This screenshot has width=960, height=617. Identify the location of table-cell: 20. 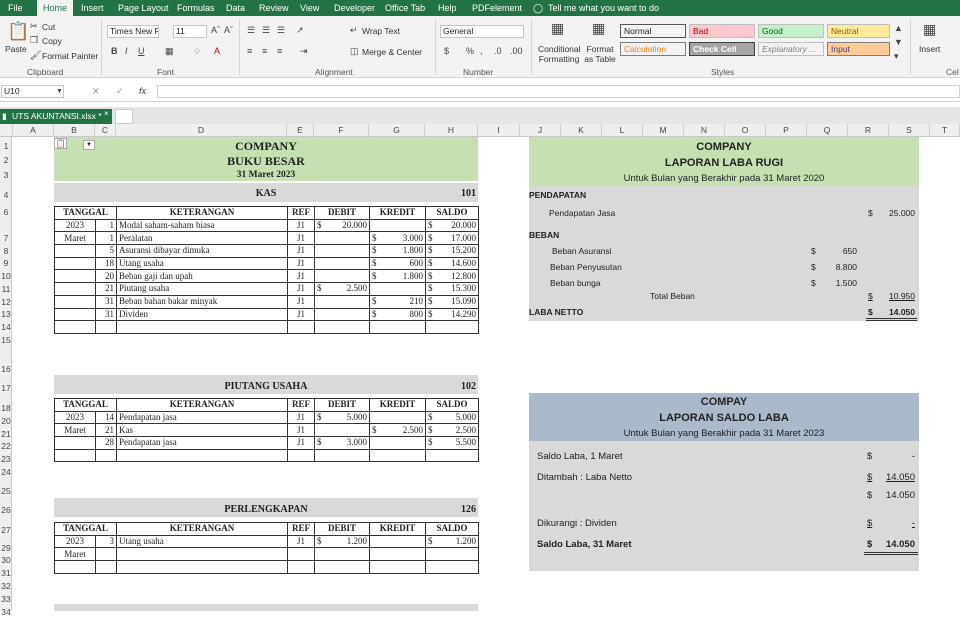
(106, 276).